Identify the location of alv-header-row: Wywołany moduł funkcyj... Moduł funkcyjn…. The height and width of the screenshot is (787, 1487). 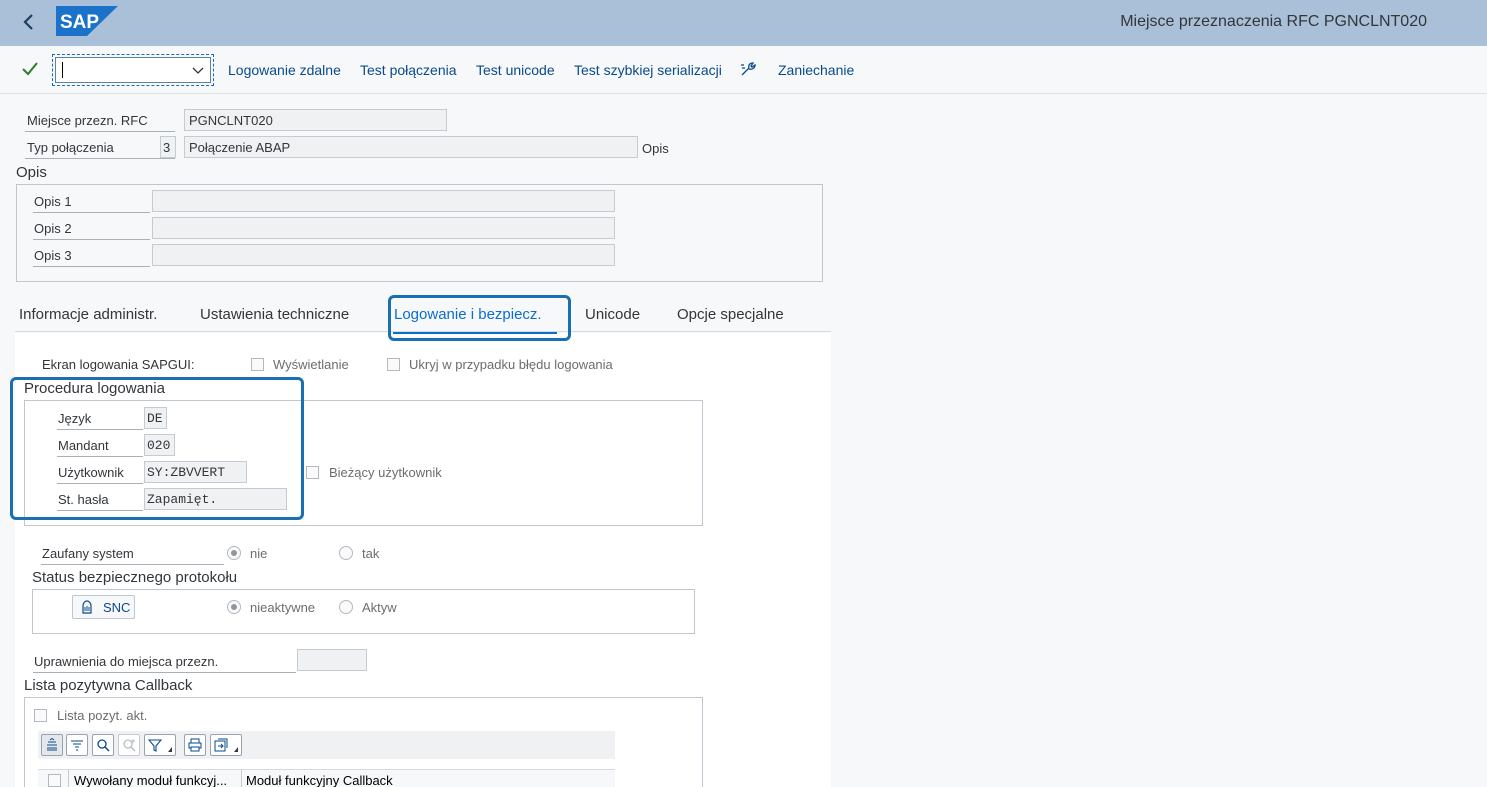
(326, 778).